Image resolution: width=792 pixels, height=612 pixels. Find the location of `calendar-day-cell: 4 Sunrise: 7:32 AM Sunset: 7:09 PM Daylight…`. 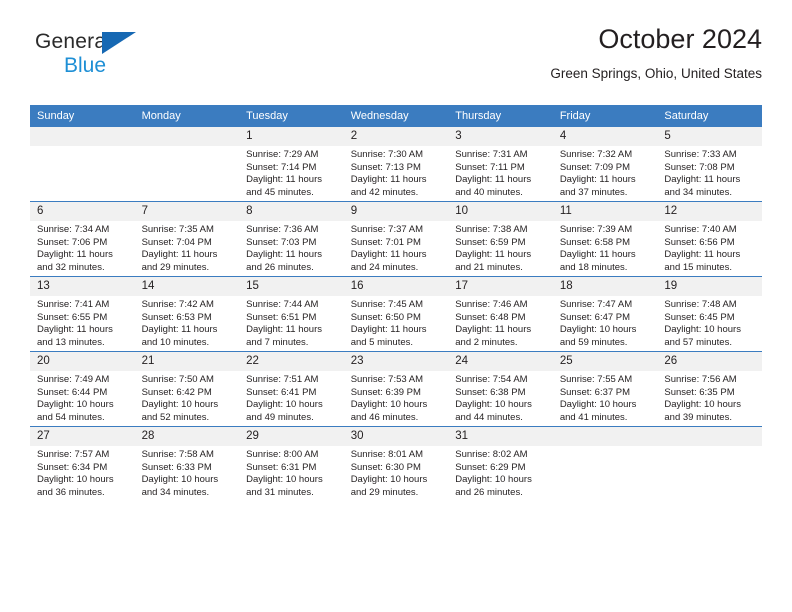

calendar-day-cell: 4 Sunrise: 7:32 AM Sunset: 7:09 PM Daylight… is located at coordinates (605, 164).